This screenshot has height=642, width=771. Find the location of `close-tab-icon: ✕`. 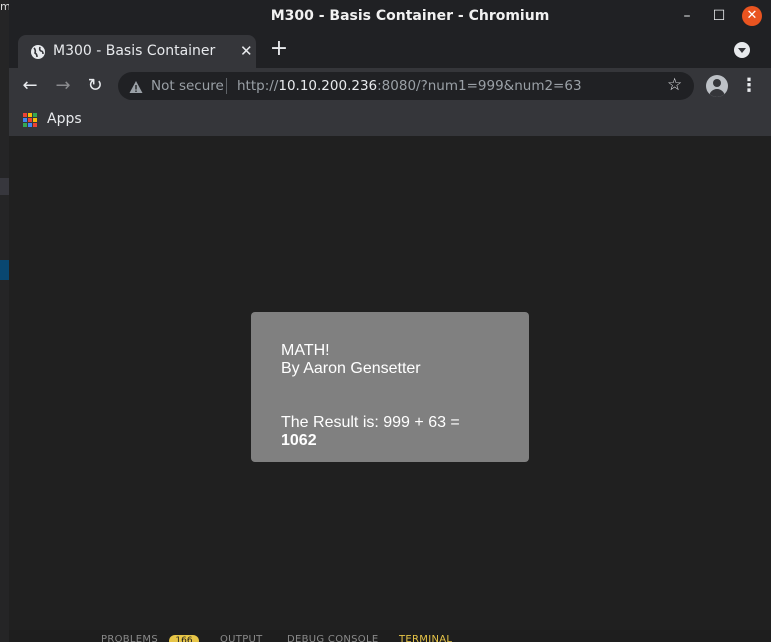

close-tab-icon: ✕ is located at coordinates (246, 51).